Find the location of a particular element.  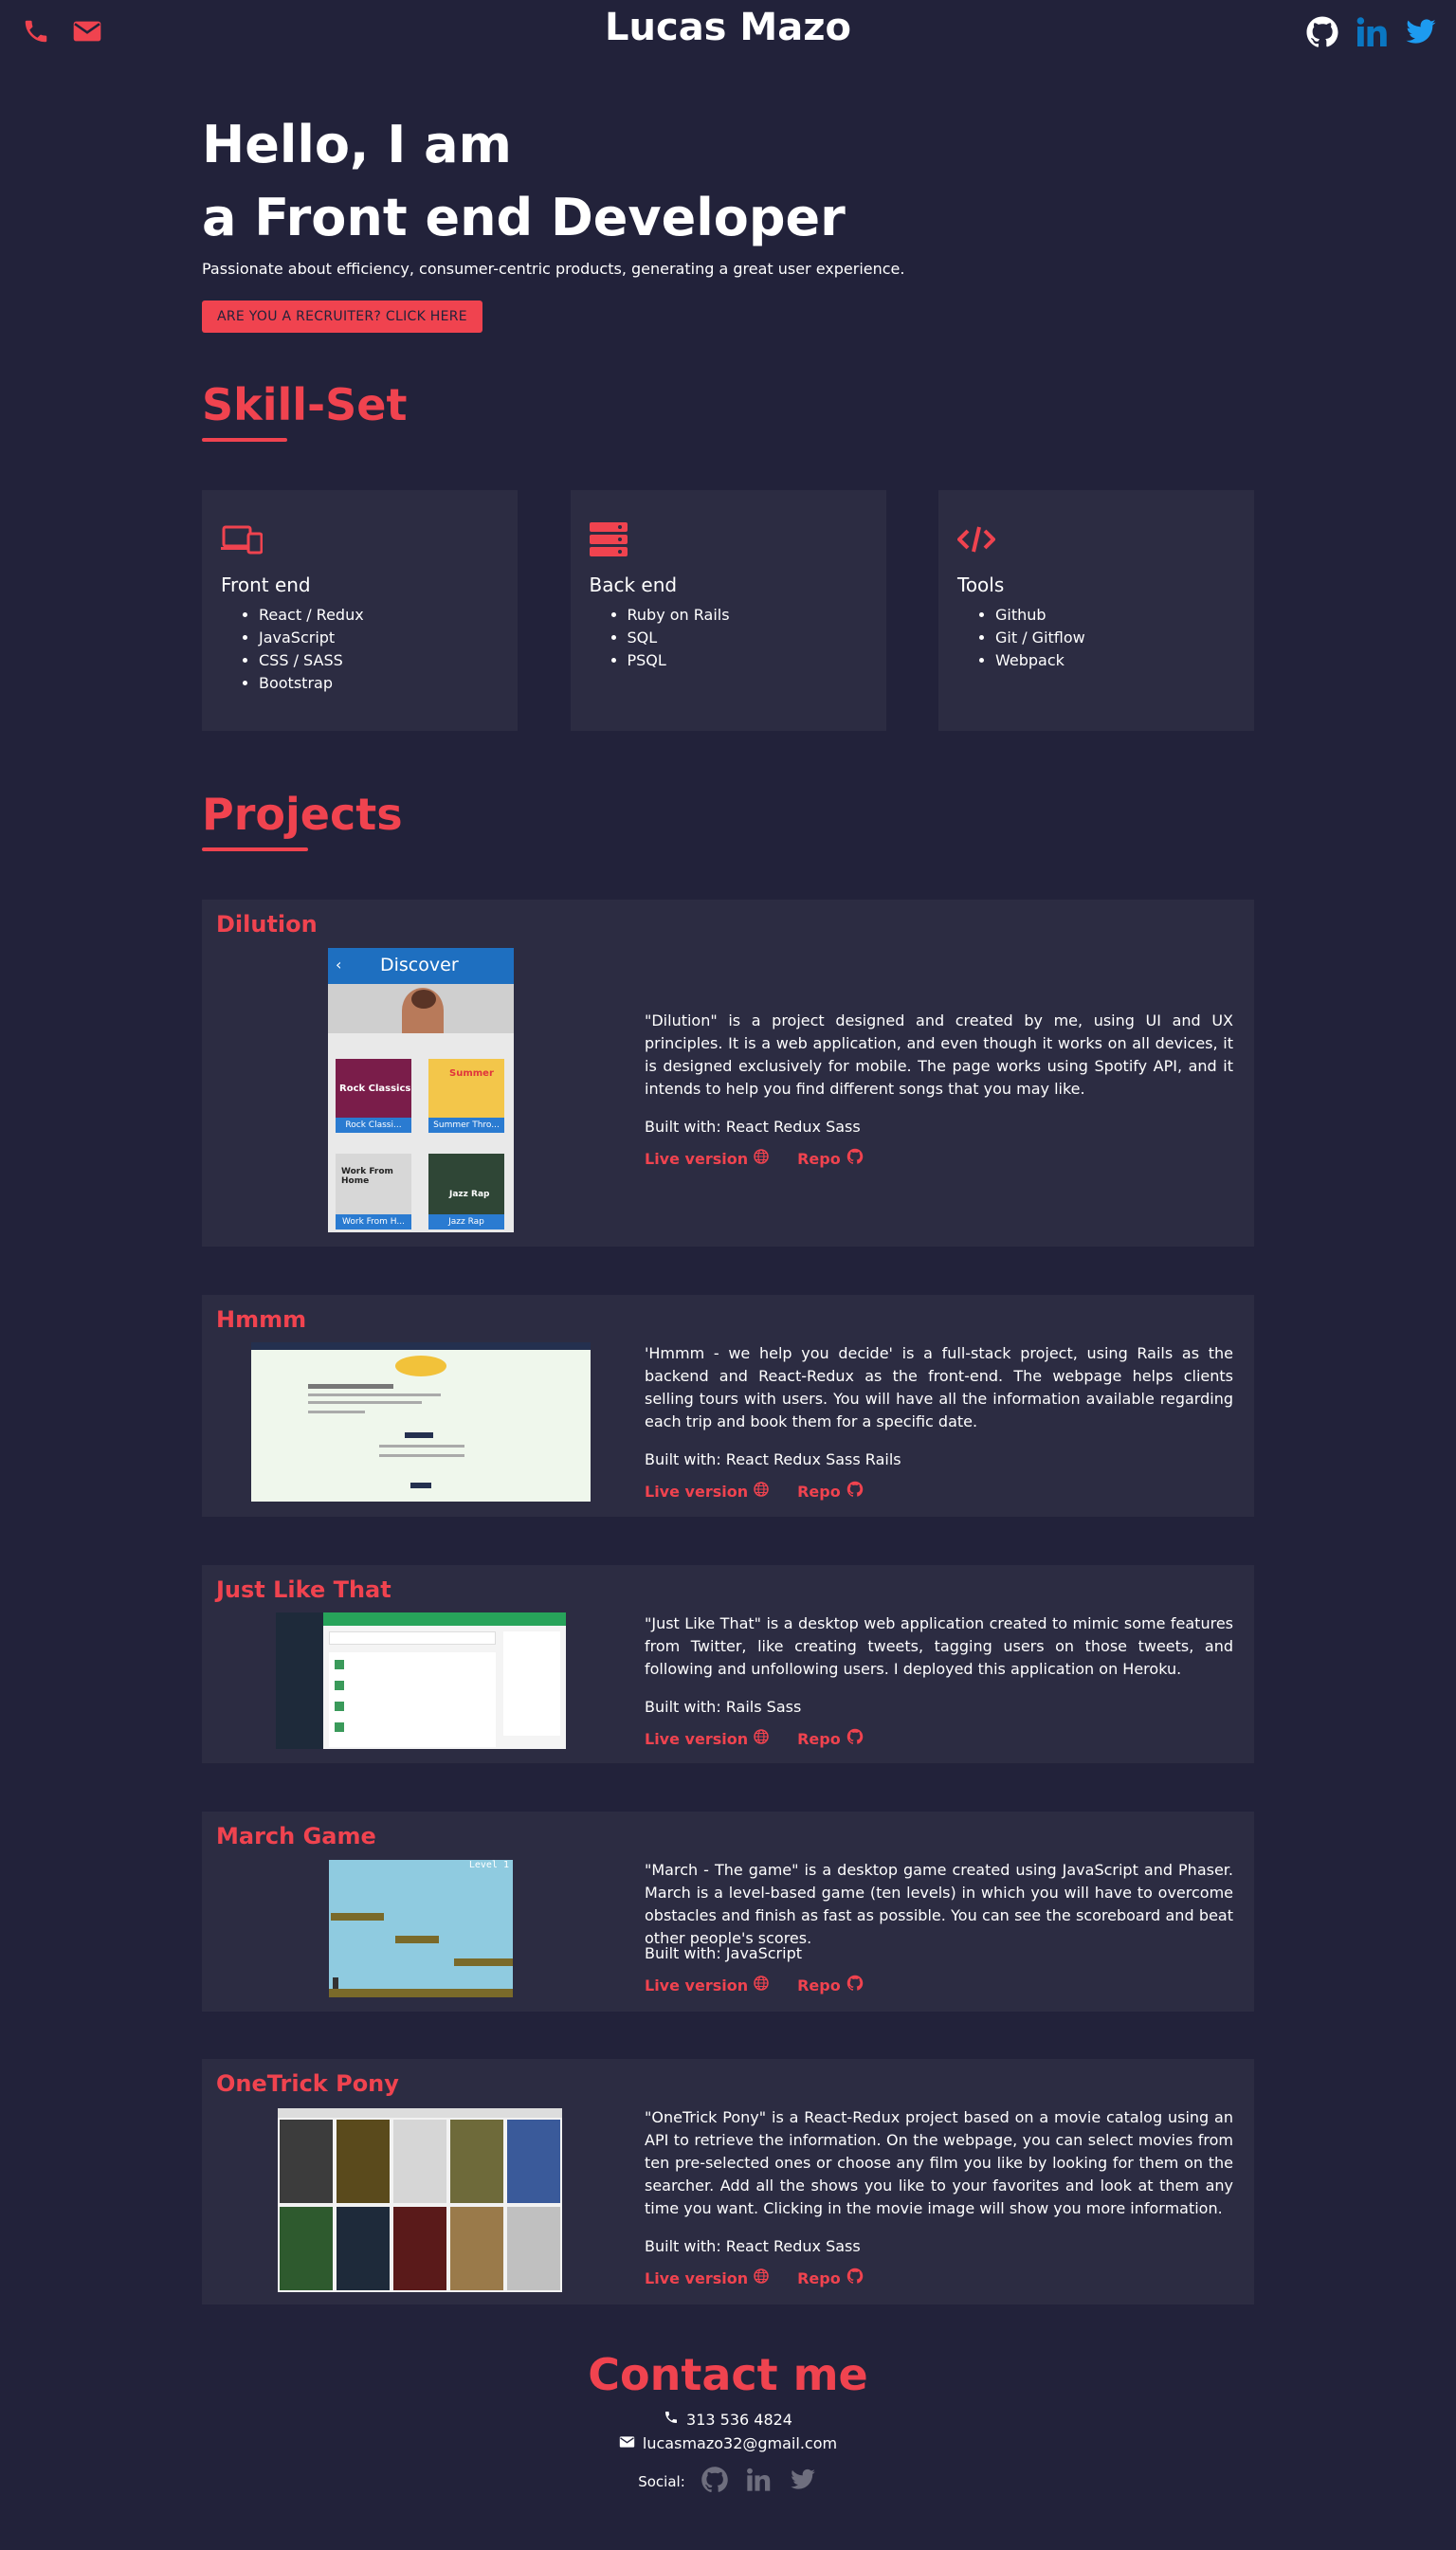

skills-title-underline is located at coordinates (244, 440).